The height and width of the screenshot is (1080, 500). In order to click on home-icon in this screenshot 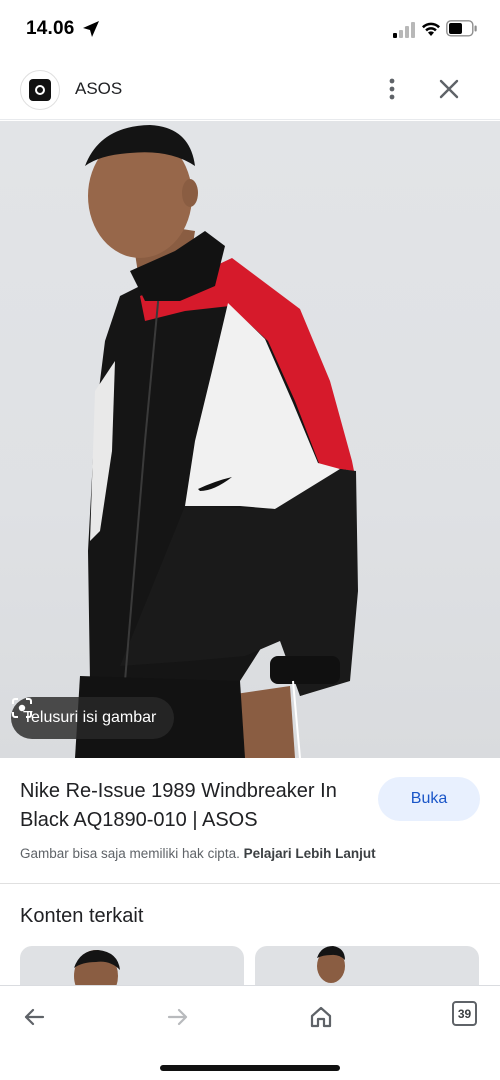, I will do `click(321, 1017)`.